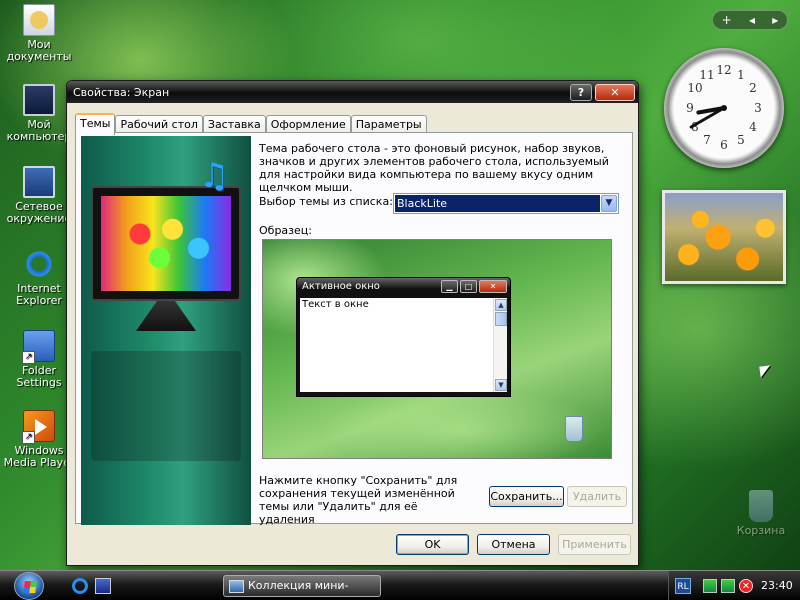 The width and height of the screenshot is (800, 600). What do you see at coordinates (615, 92) in the screenshot?
I see `close-button: ✕` at bounding box center [615, 92].